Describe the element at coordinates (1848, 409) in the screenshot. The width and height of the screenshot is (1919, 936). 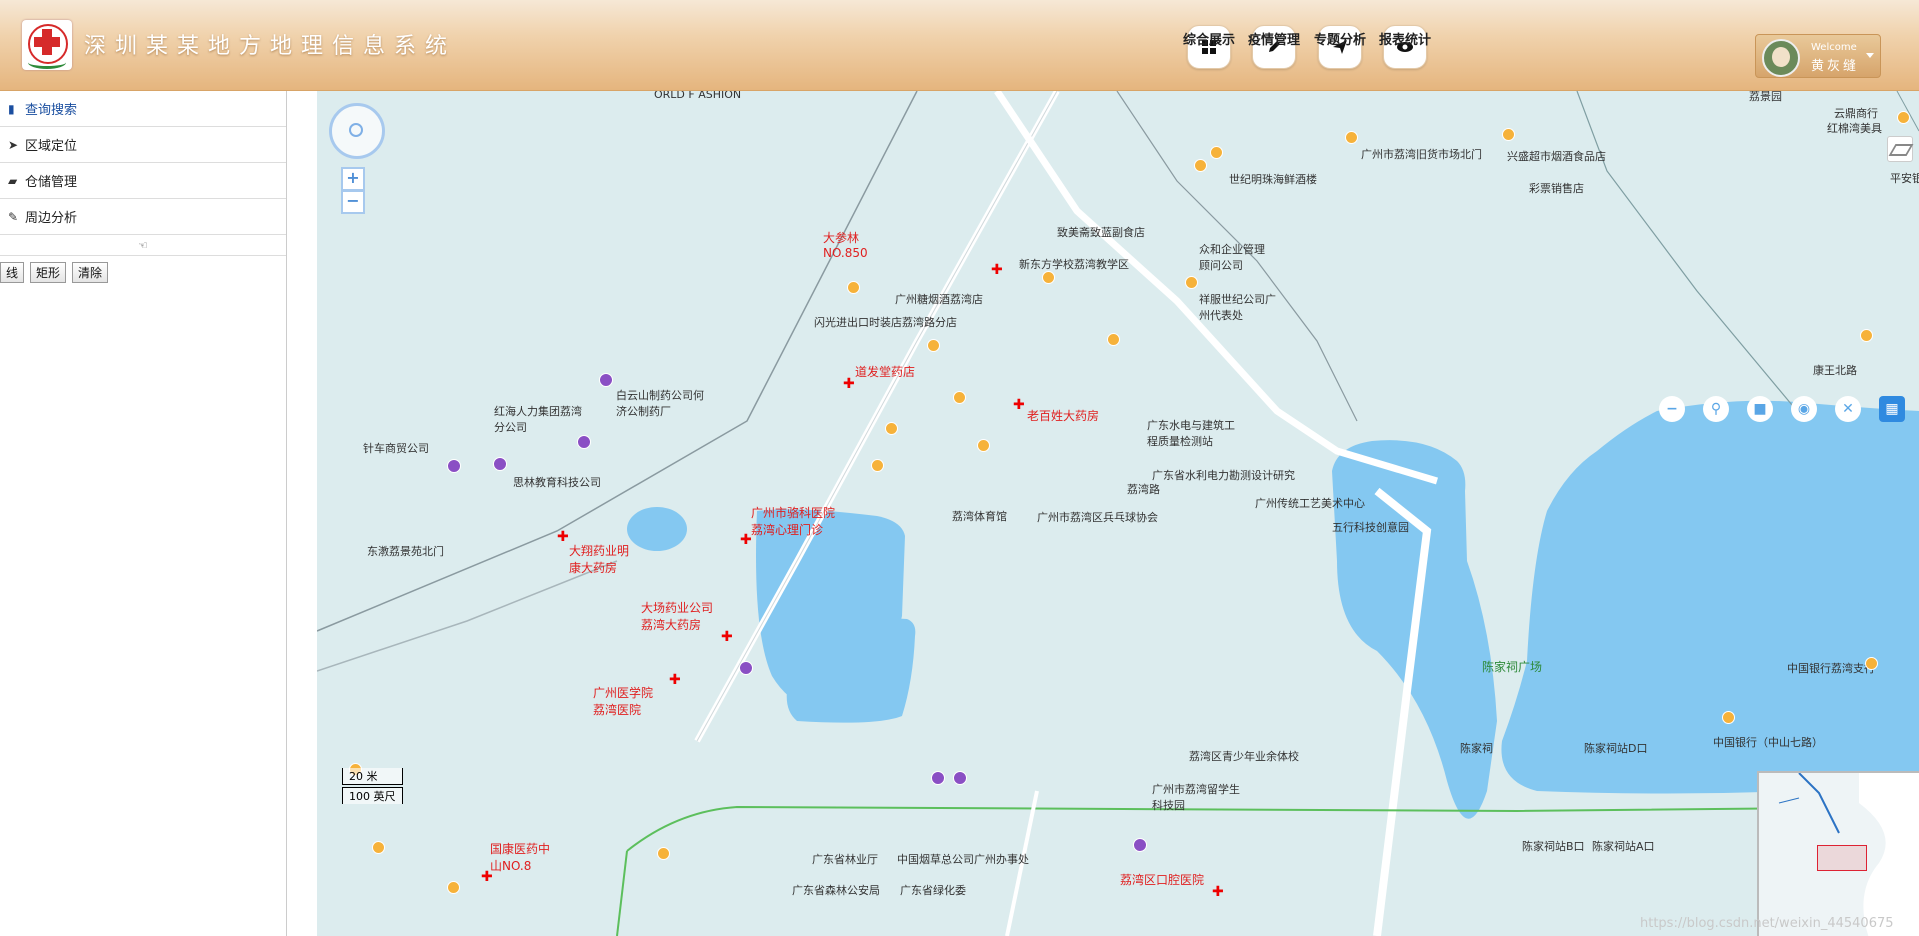
I see `close-icon: ✕` at that location.